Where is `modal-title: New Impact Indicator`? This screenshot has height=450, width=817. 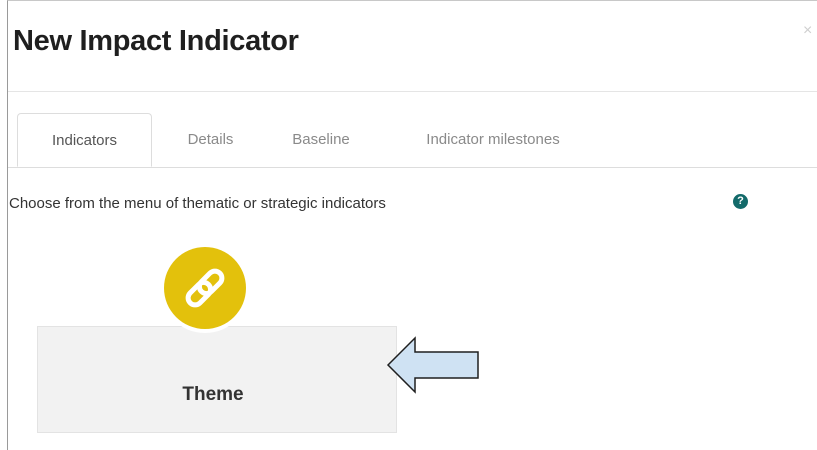 modal-title: New Impact Indicator is located at coordinates (156, 41).